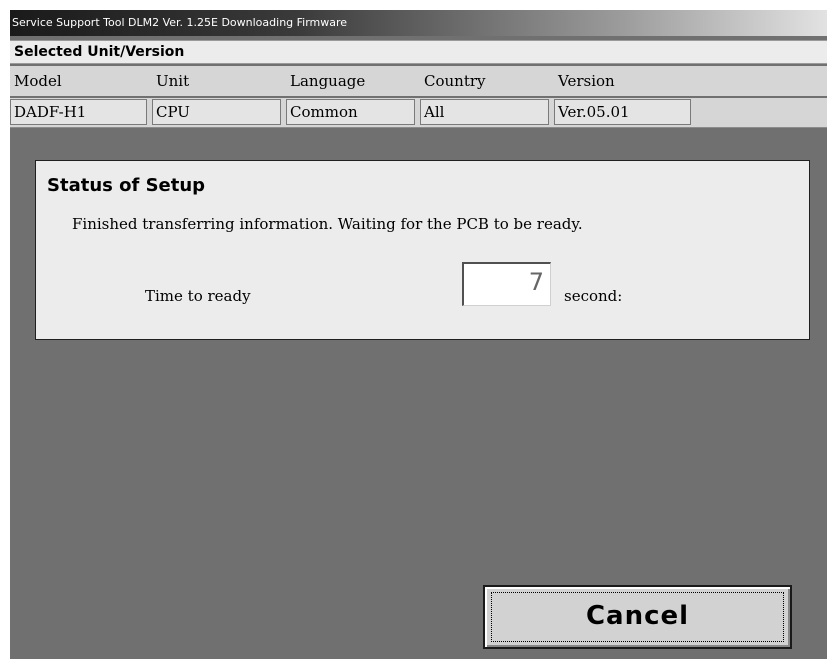 The image size is (827, 659). Describe the element at coordinates (38, 81) in the screenshot. I see `column-header-model: Model` at that location.